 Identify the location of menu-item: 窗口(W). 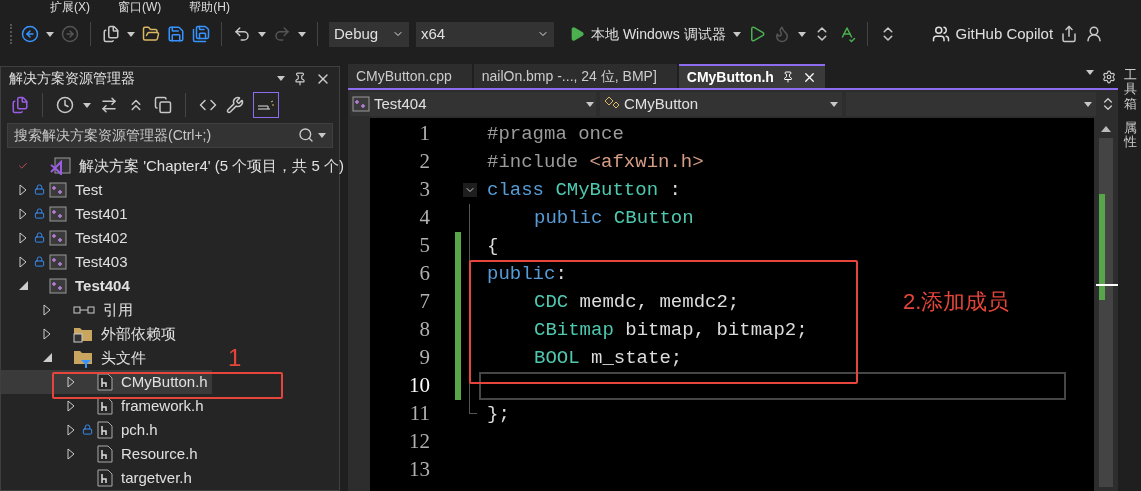
(140, 7).